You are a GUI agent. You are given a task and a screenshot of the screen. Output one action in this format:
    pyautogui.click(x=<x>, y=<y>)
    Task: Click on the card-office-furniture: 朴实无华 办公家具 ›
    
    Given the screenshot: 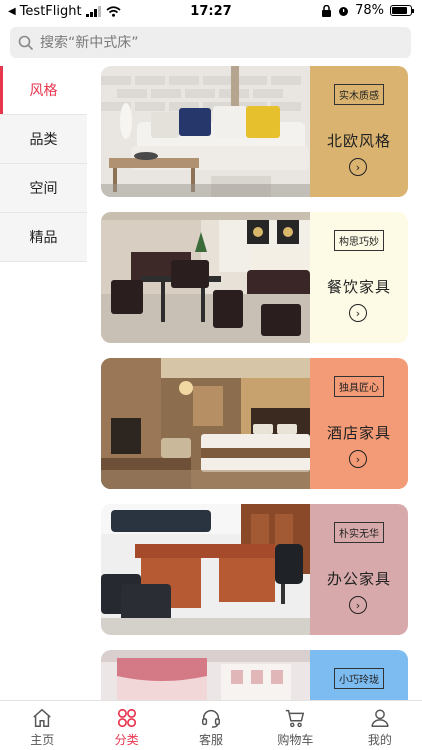 What is the action you would take?
    pyautogui.click(x=254, y=569)
    